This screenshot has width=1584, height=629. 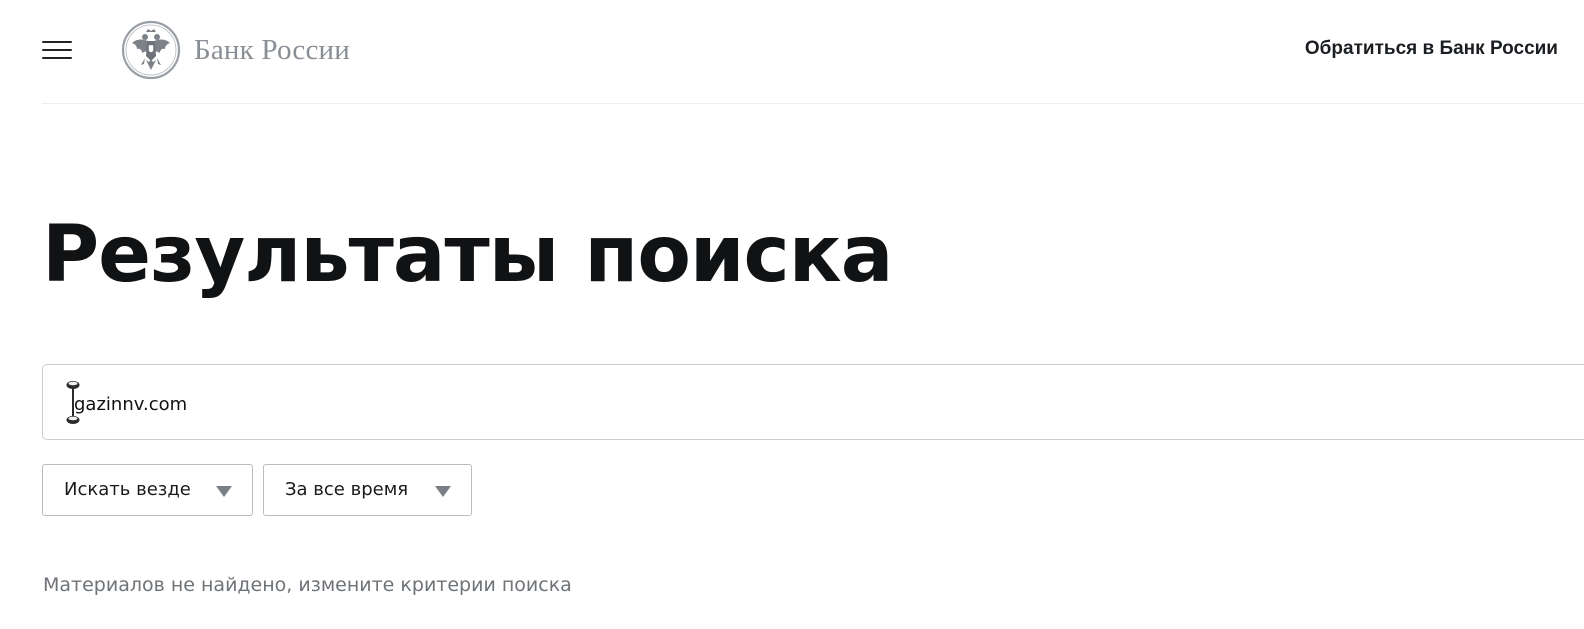 I want to click on header-divider, so click(x=813, y=103).